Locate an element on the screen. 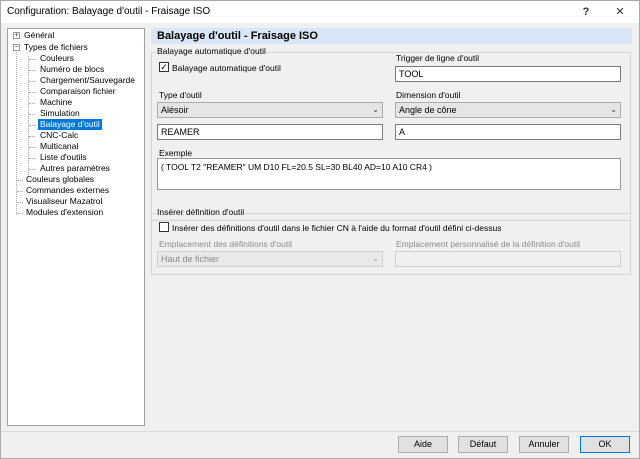  default-button: Défaut is located at coordinates (483, 444).